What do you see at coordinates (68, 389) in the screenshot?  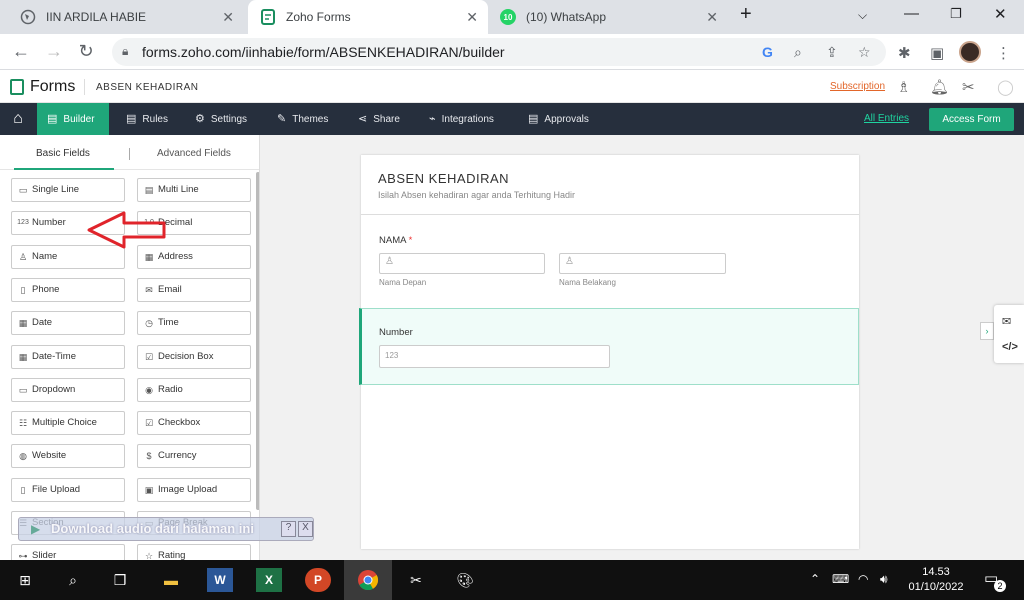 I see `field-dropdown: ▭ Dropdown` at bounding box center [68, 389].